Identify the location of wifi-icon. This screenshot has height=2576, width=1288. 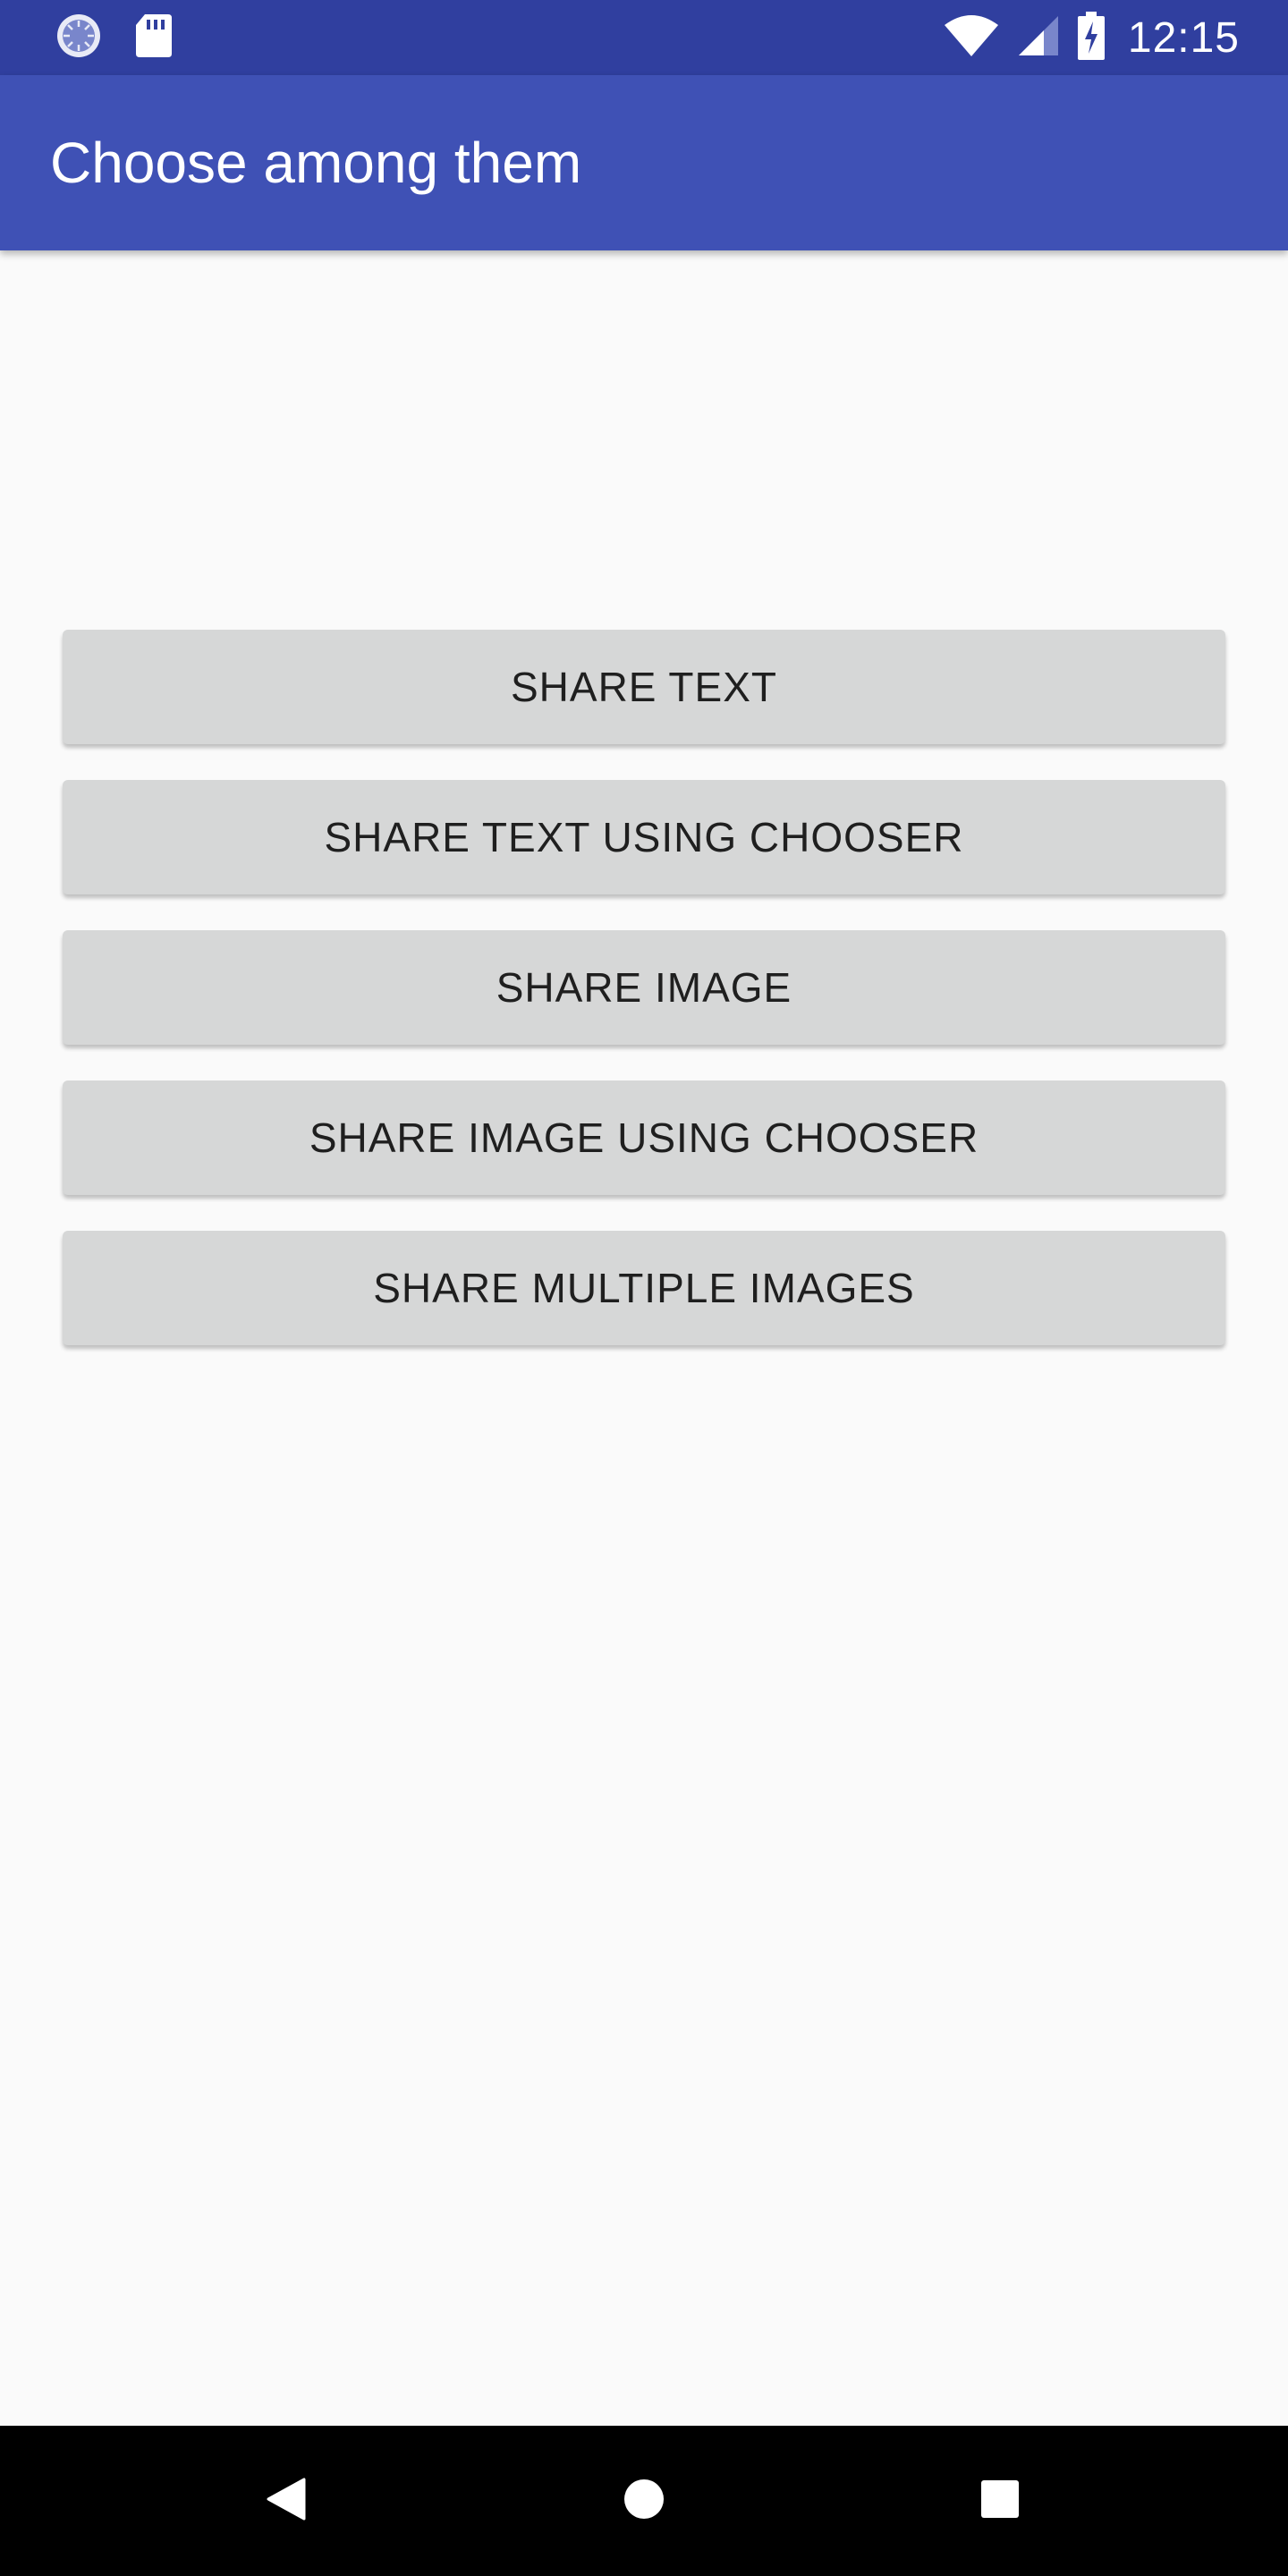
(971, 38).